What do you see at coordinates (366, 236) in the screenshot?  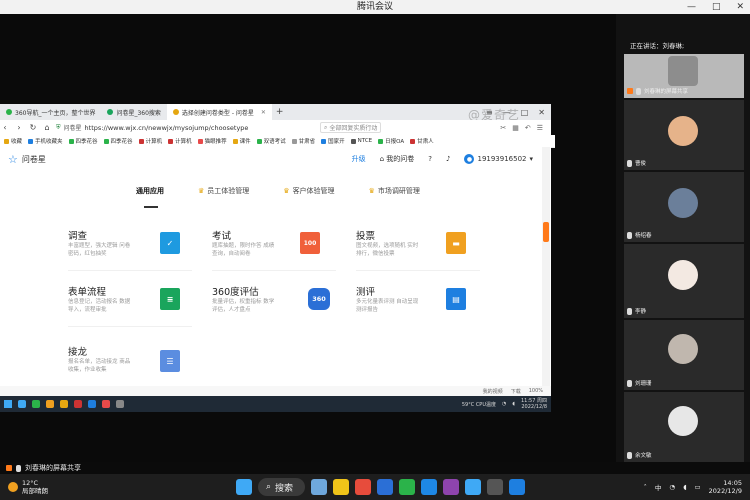 I see `app-name: 投票` at bounding box center [366, 236].